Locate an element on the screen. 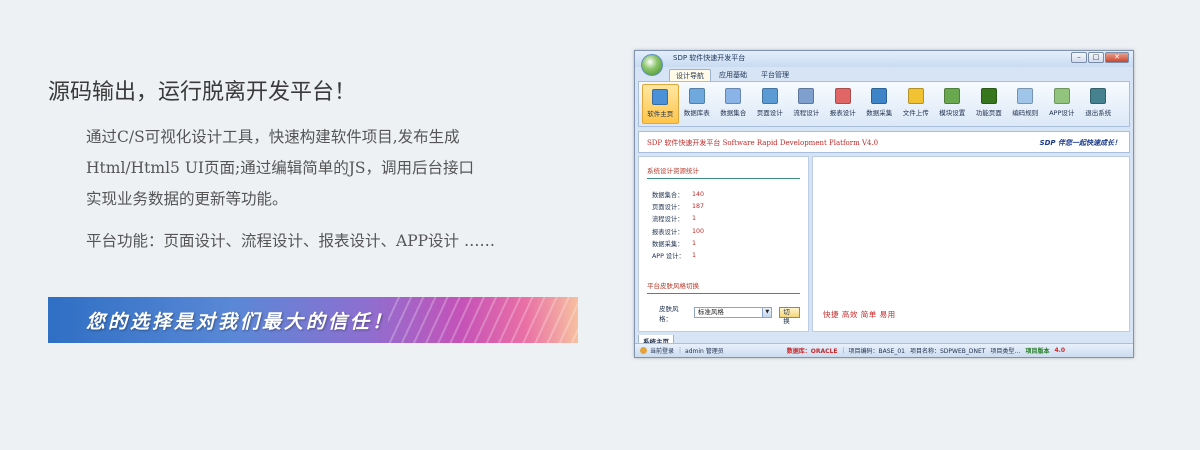  ribbon-button: 文件上传 is located at coordinates (916, 104).